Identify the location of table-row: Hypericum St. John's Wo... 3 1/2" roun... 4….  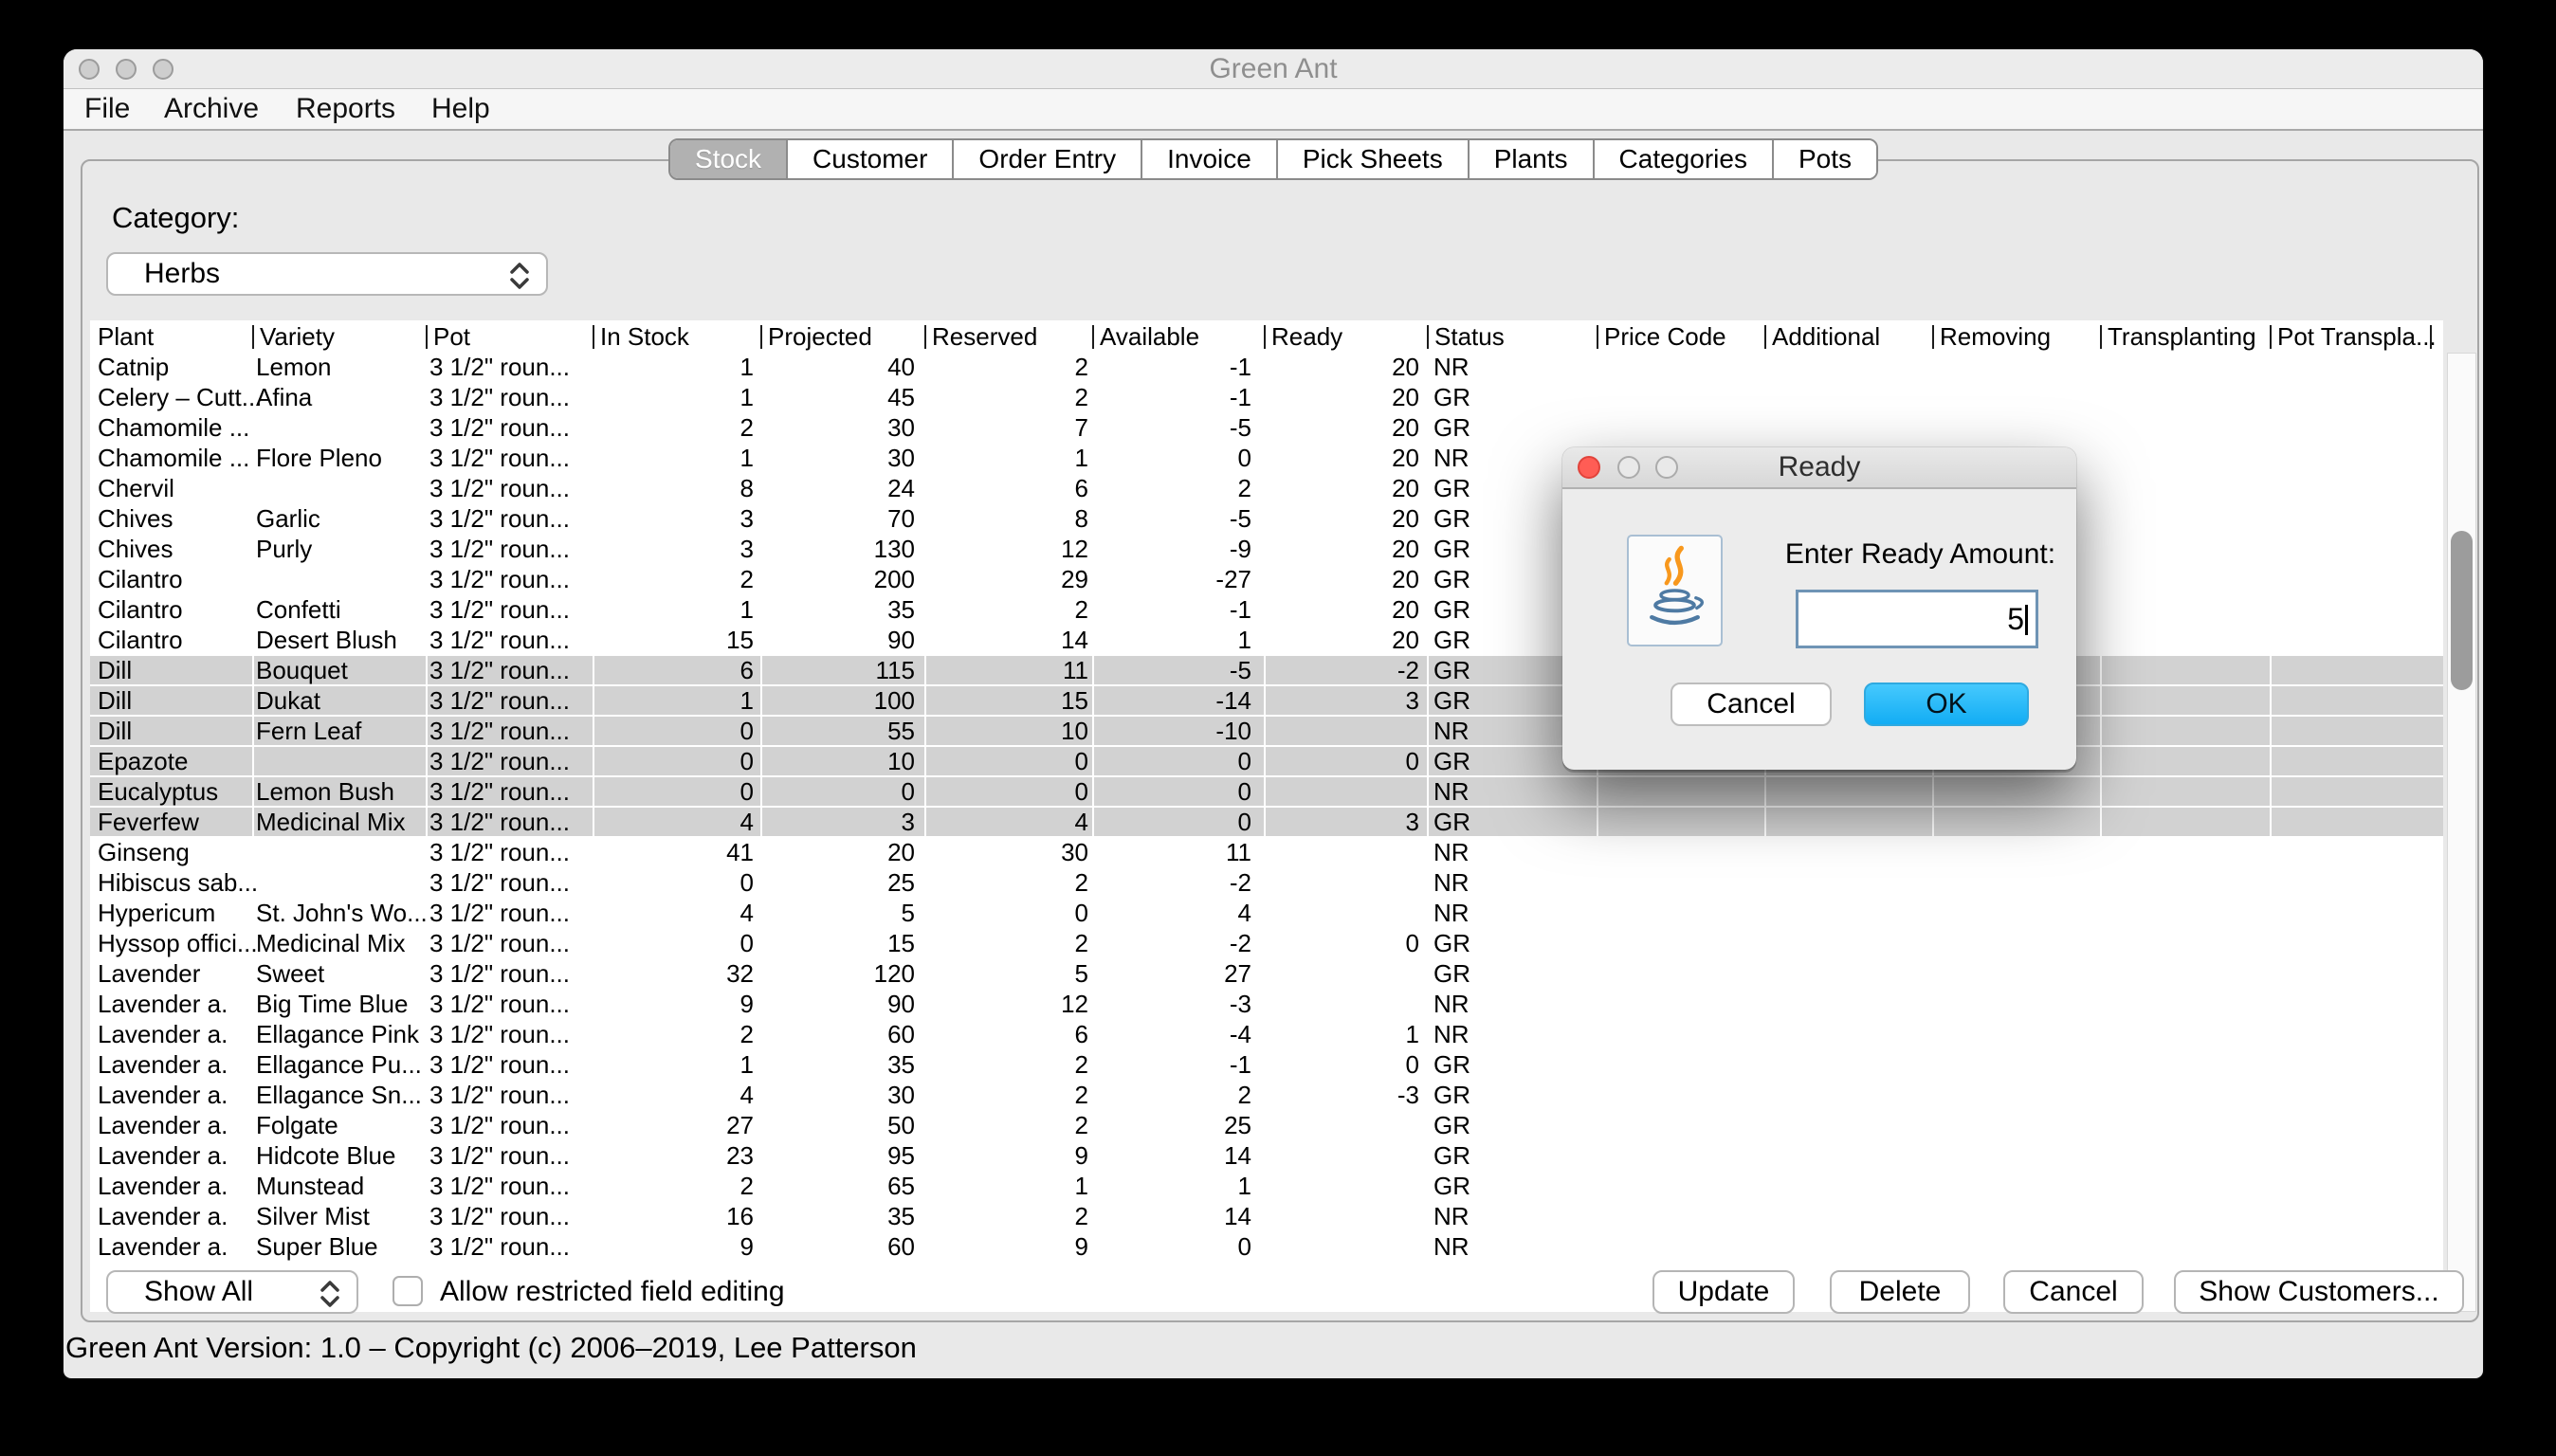
(1266, 914).